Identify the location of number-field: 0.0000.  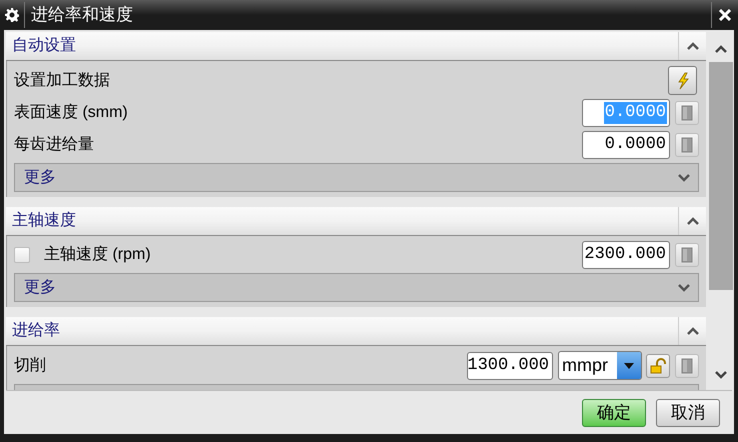
(626, 145).